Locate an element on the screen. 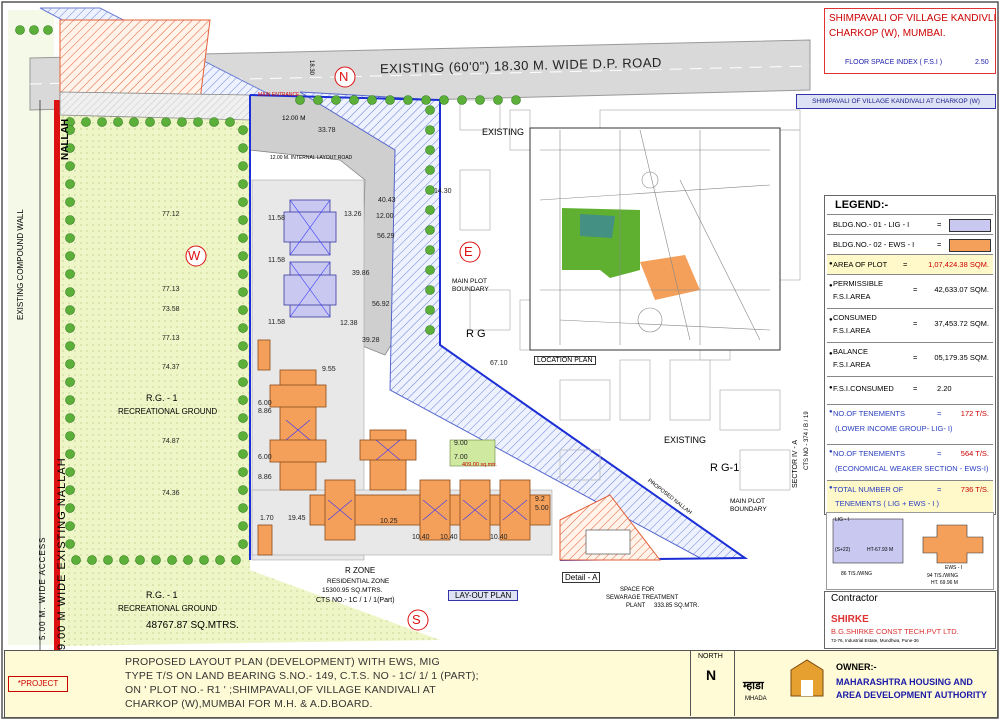 The height and width of the screenshot is (720, 1000). dimension-label: 14.30 is located at coordinates (443, 191).